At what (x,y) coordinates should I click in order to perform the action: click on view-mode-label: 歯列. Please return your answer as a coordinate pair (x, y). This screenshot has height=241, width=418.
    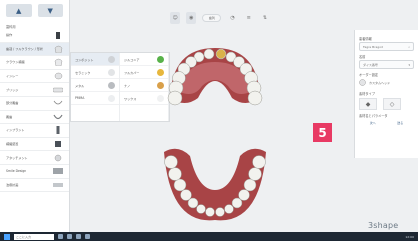
    Looking at the image, I should click on (211, 18).